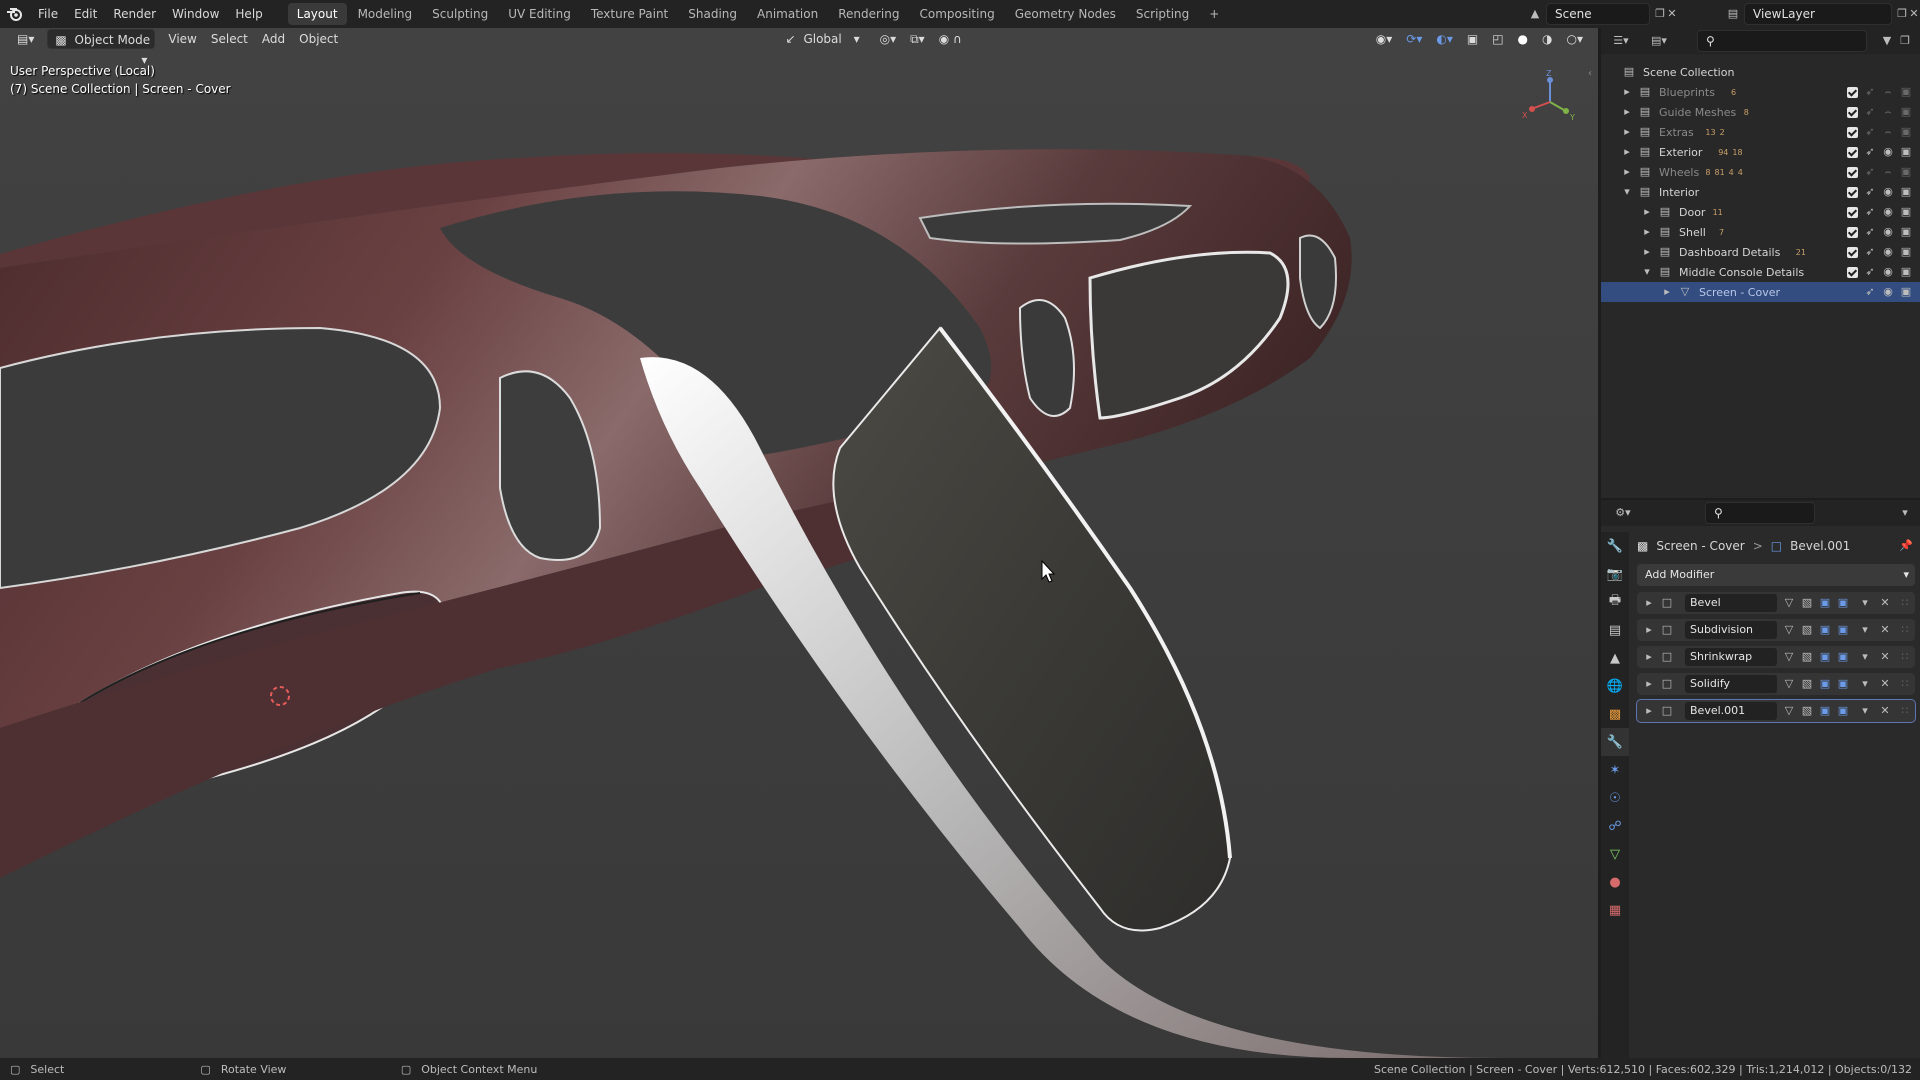 Image resolution: width=1920 pixels, height=1080 pixels. I want to click on world-tab-icon: 🌐, so click(1615, 686).